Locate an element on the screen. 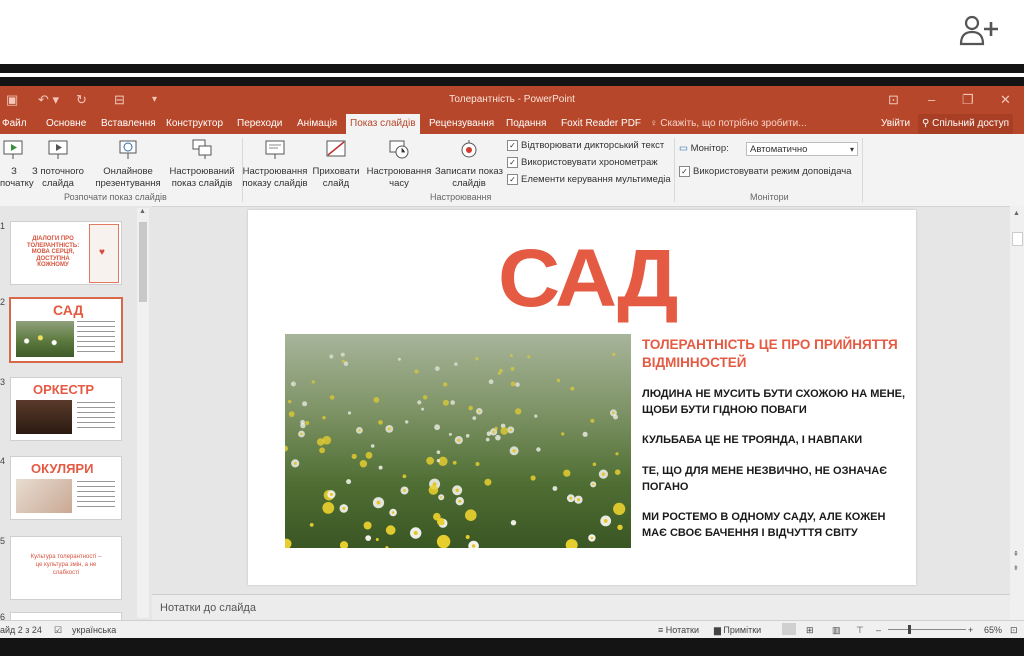 This screenshot has height=669, width=1024. thumbnail-scrollbar: ▲ is located at coordinates (143, 413).